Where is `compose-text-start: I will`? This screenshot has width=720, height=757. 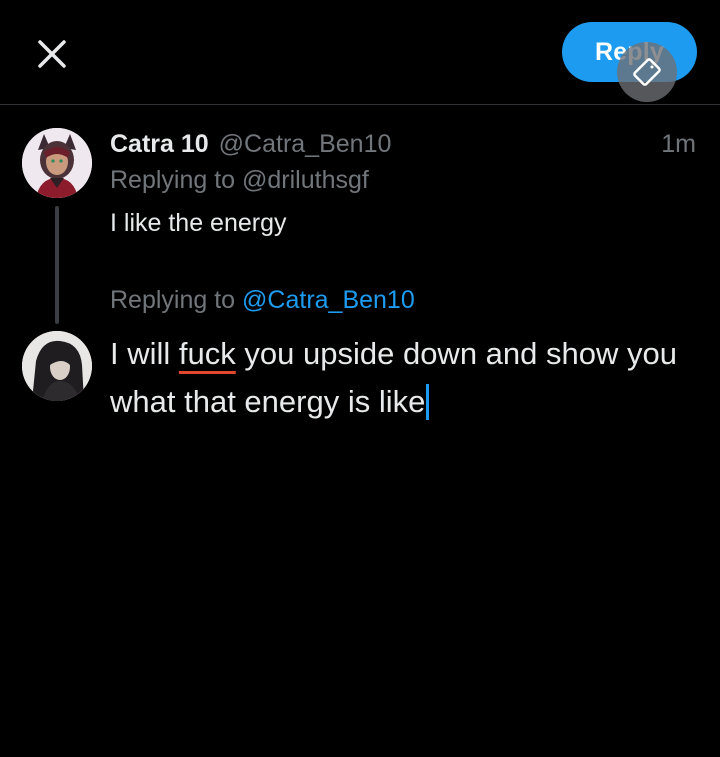
compose-text-start: I will is located at coordinates (140, 353).